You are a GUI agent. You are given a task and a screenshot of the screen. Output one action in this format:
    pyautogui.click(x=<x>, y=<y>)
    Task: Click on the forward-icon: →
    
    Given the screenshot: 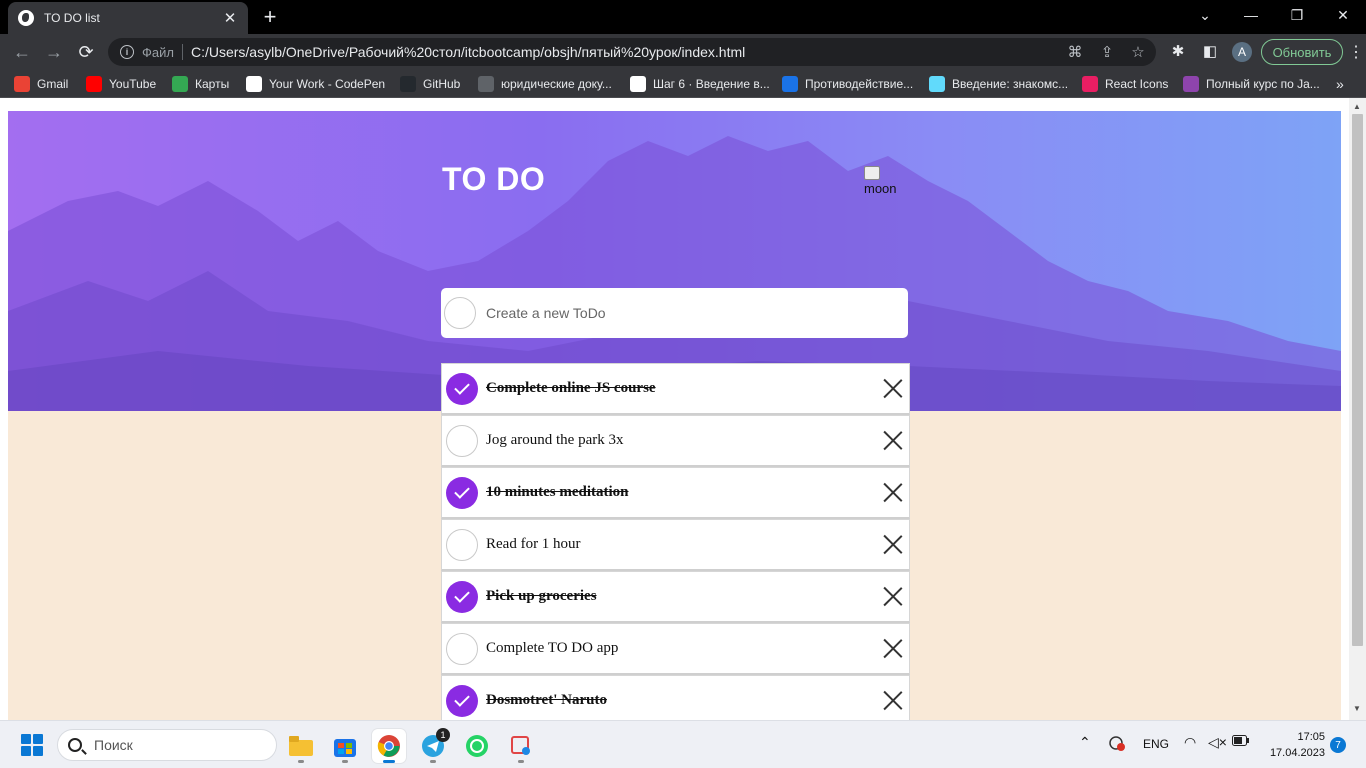 What is the action you would take?
    pyautogui.click(x=54, y=52)
    